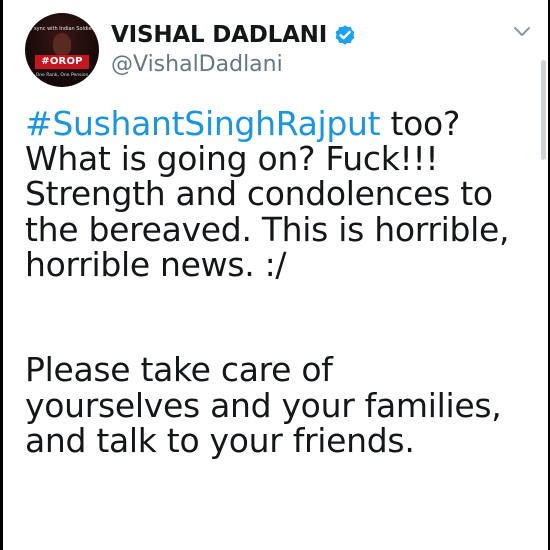 The width and height of the screenshot is (550, 550). What do you see at coordinates (219, 35) in the screenshot?
I see `display-name: VISHAL DADLANI` at bounding box center [219, 35].